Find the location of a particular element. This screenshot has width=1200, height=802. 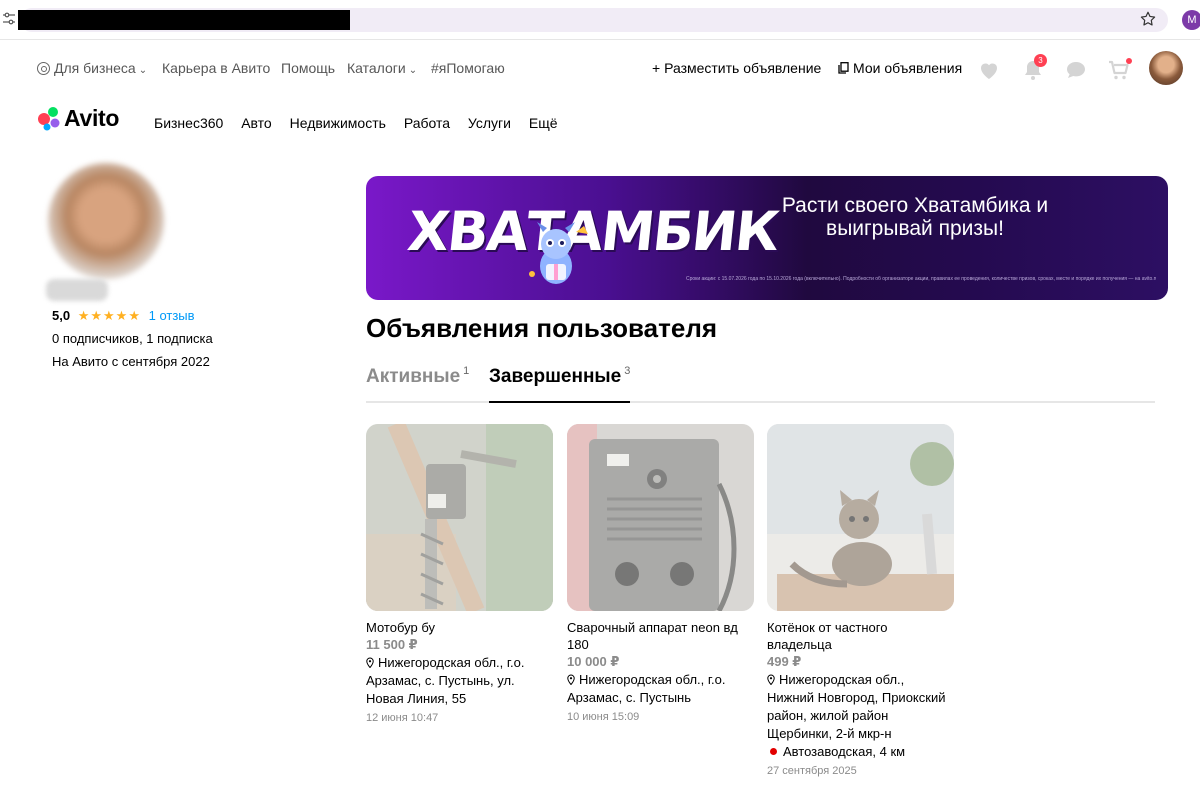

business-menu: Для бизнеса ⌄ is located at coordinates (92, 68).